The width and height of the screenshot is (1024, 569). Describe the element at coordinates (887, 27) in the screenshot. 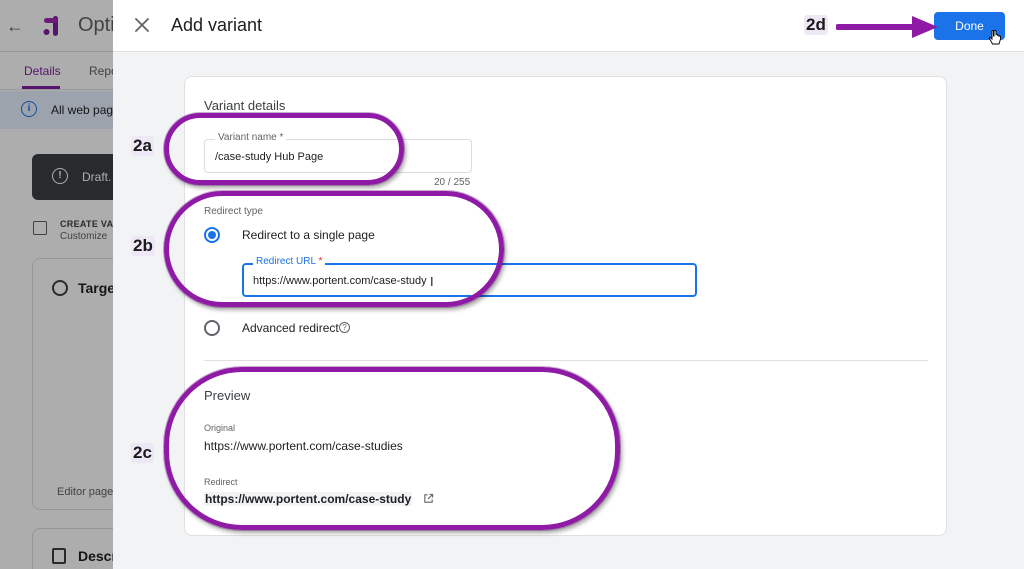

I see `annotation-arrow-icon` at that location.